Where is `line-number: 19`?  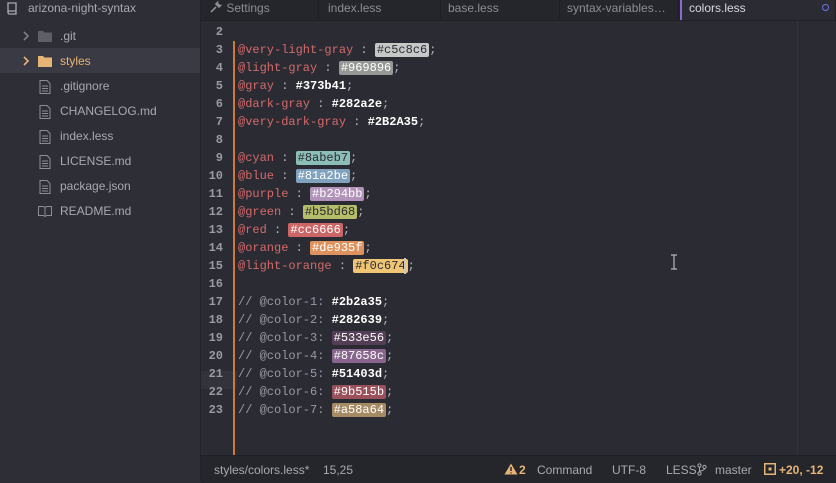 line-number: 19 is located at coordinates (215, 338).